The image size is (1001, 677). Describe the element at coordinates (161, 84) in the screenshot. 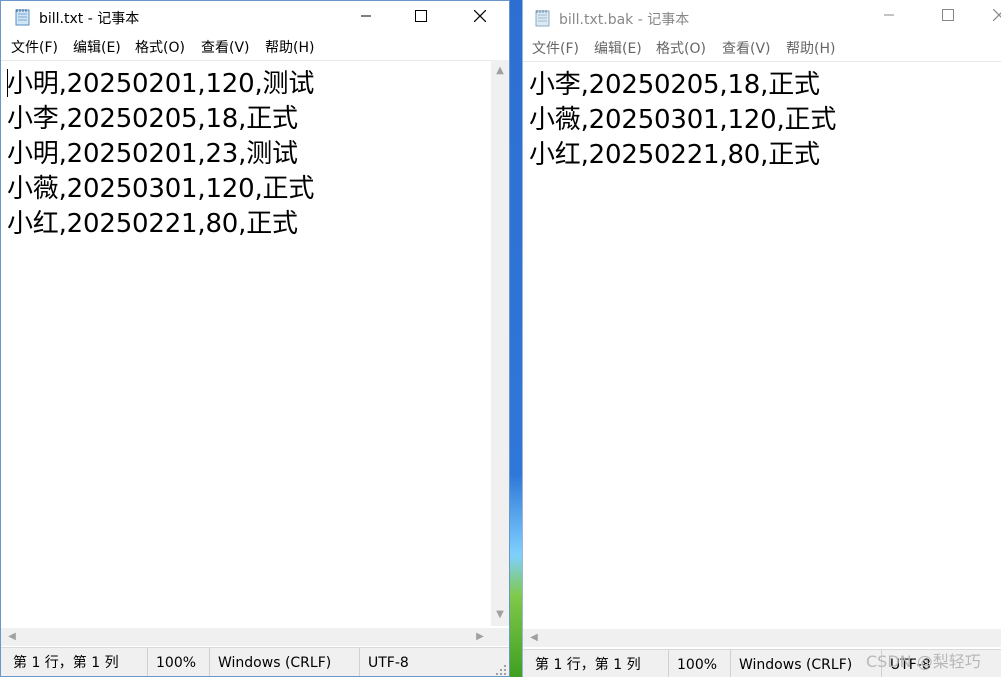

I see `text-line: 小明,20250201,120,测试` at that location.